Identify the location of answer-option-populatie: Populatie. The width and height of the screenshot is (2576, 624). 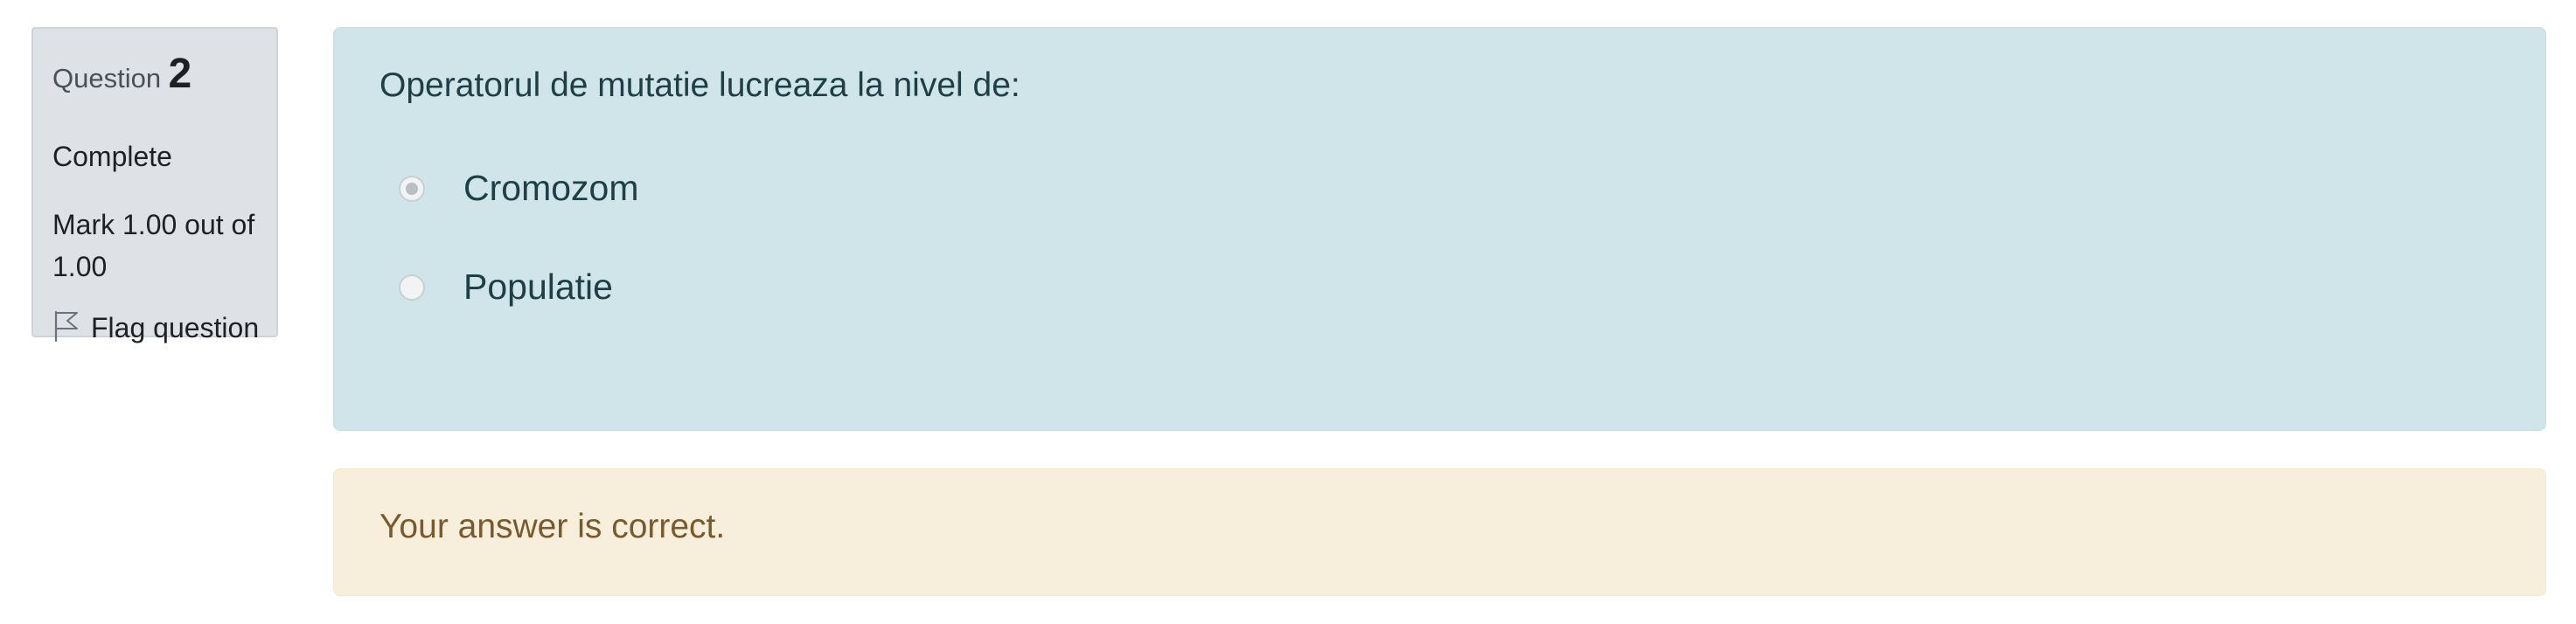
(506, 287).